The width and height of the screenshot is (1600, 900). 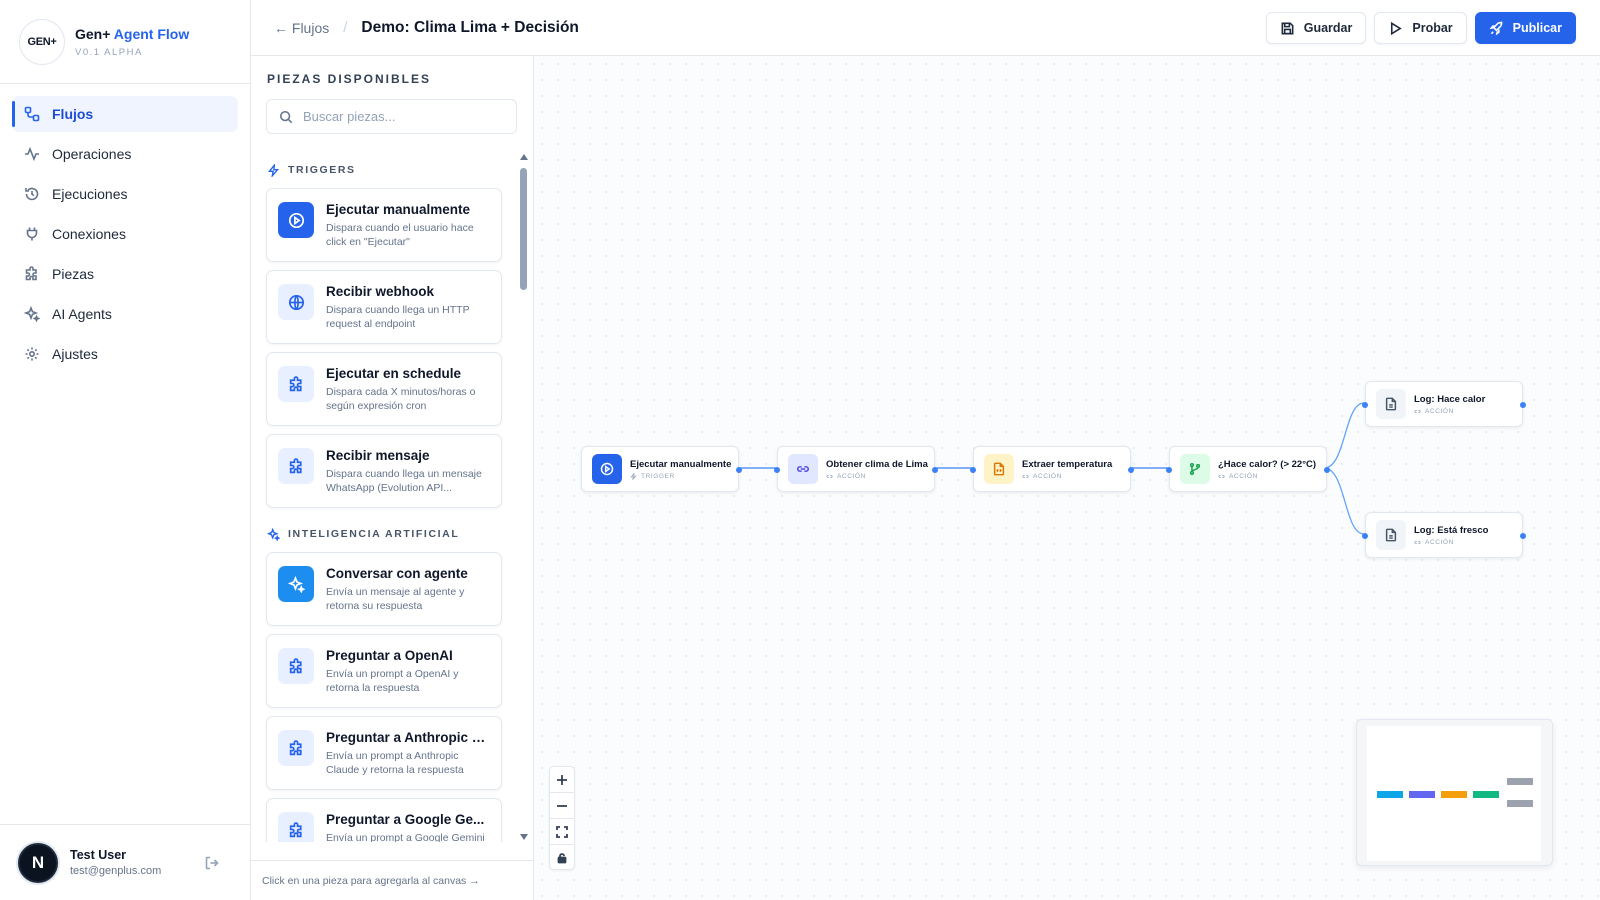 I want to click on bolt-icon, so click(x=274, y=170).